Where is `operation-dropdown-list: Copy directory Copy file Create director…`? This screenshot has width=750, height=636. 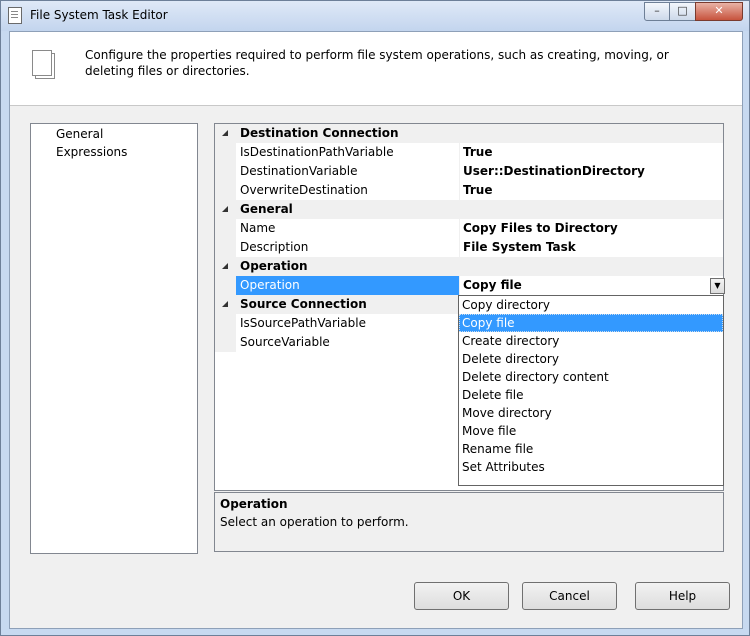 operation-dropdown-list: Copy directory Copy file Create director… is located at coordinates (591, 390).